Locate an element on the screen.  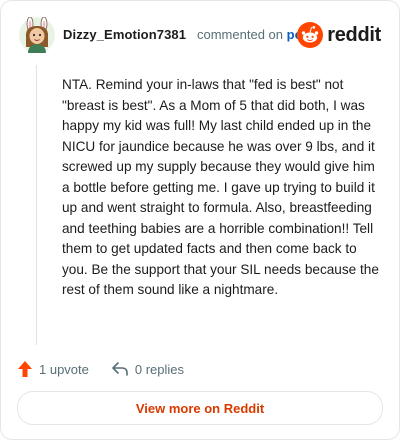
view-more-button: View more on Reddit is located at coordinates (200, 408).